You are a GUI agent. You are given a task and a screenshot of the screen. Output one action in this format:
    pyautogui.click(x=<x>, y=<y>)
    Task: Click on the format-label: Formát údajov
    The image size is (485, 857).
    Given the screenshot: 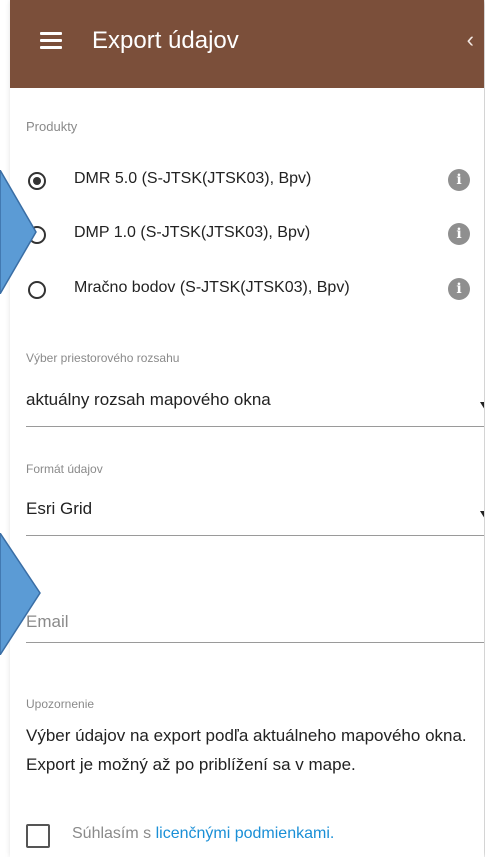 What is the action you would take?
    pyautogui.click(x=64, y=469)
    